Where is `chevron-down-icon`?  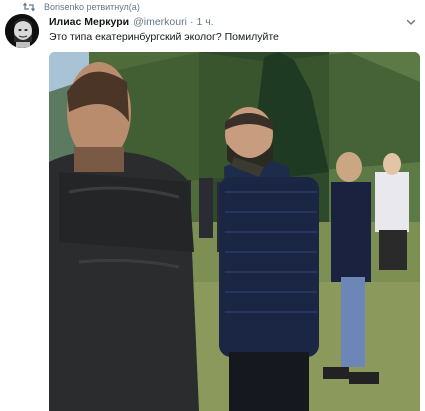 chevron-down-icon is located at coordinates (411, 22).